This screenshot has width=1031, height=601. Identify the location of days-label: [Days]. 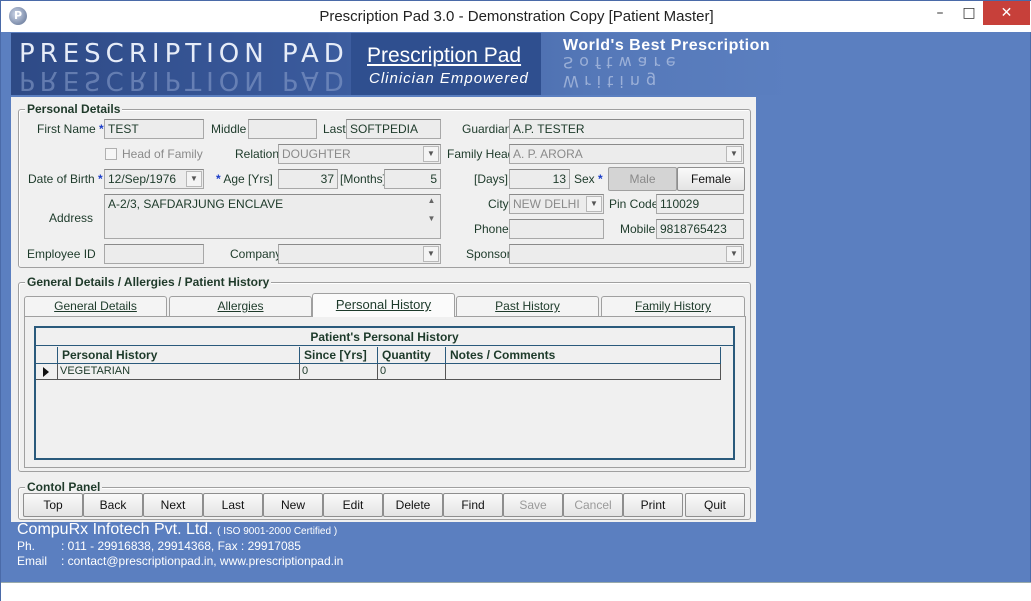
(491, 179).